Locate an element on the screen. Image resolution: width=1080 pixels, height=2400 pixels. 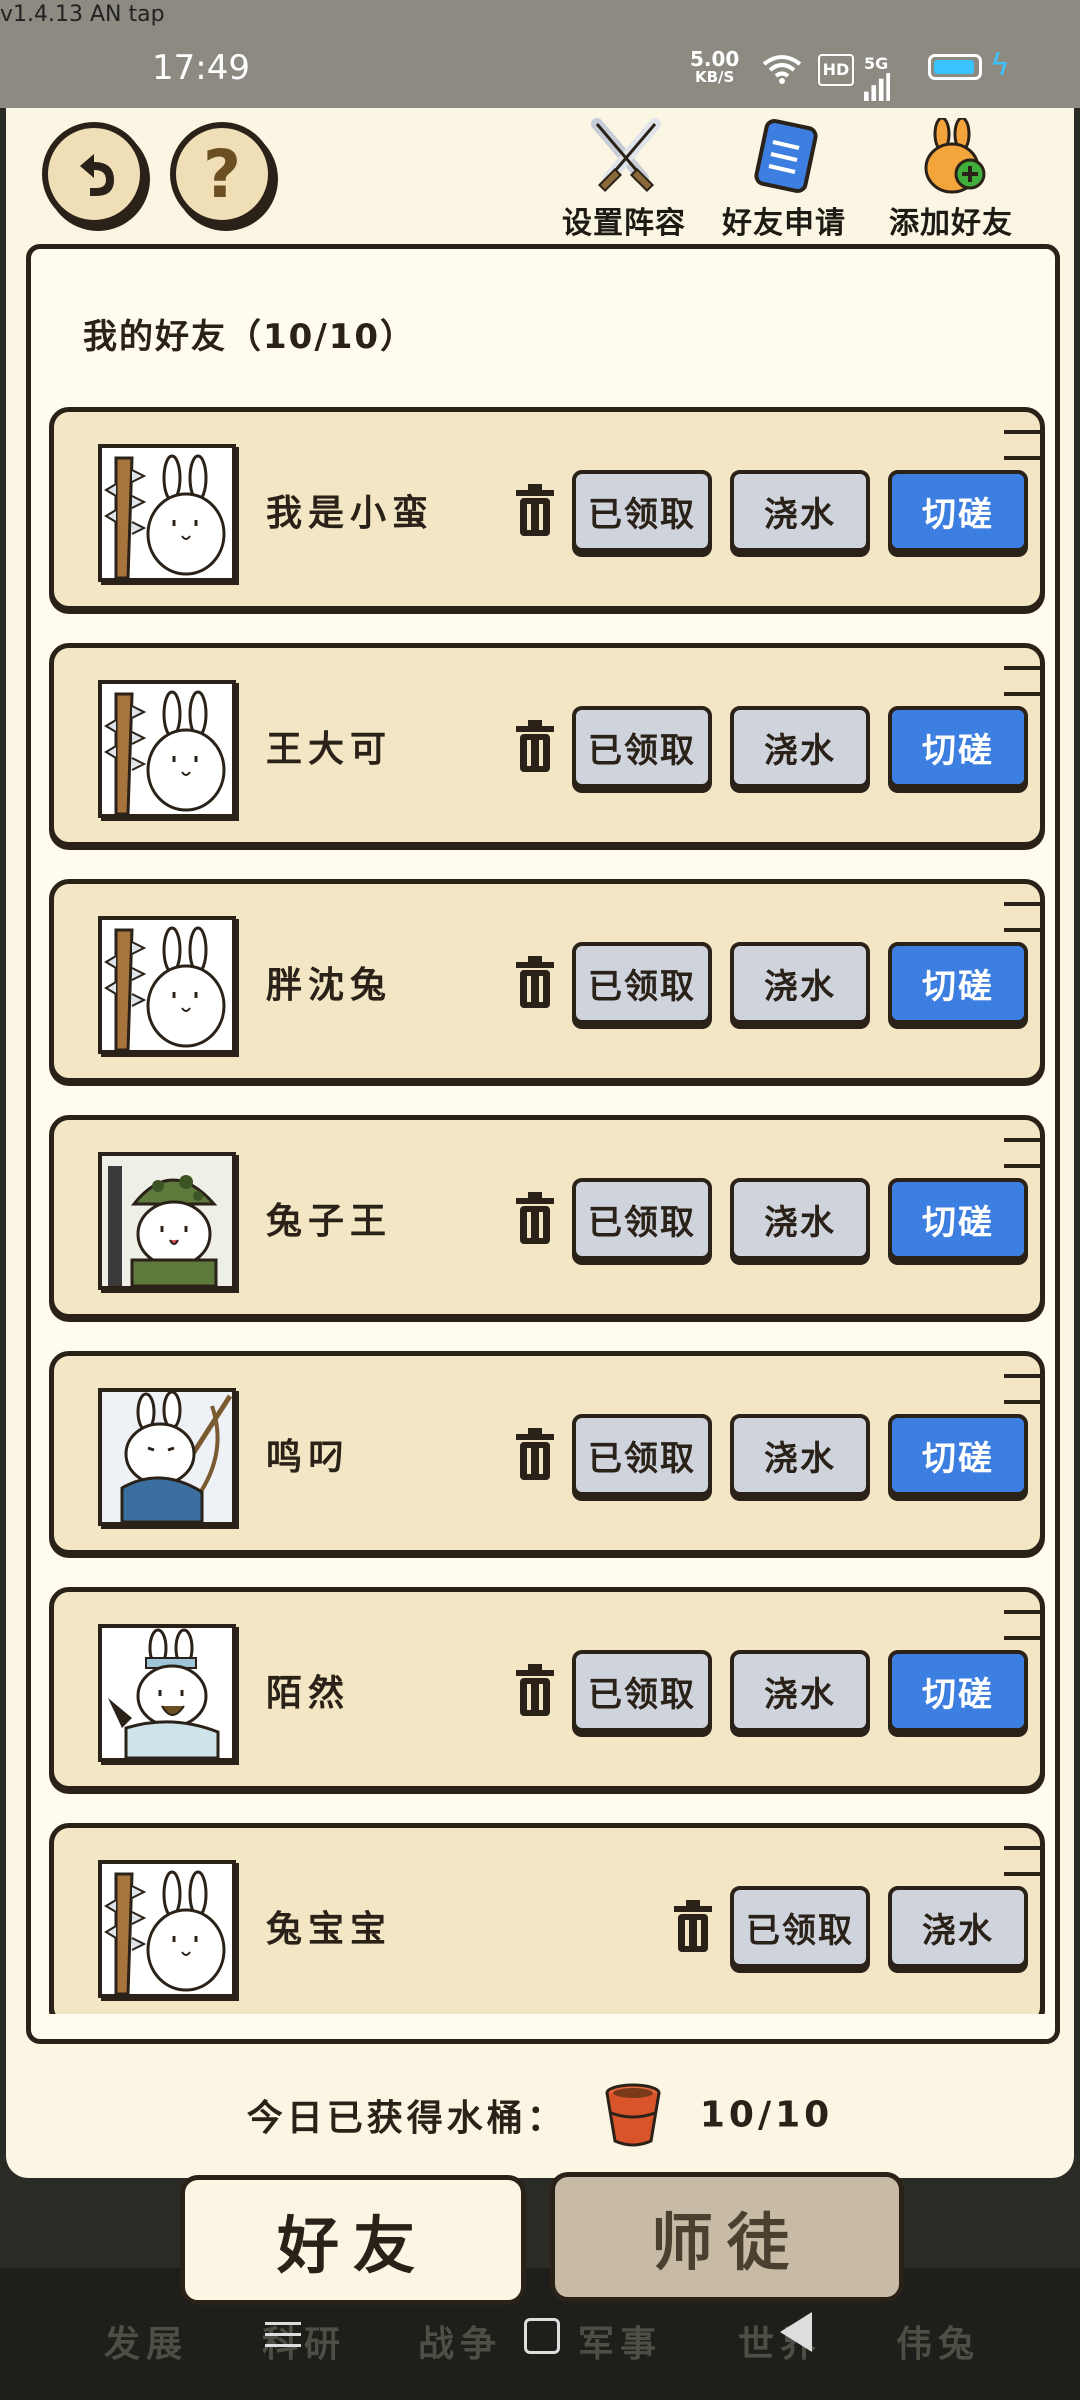
charging-bolt-icon: ϟ is located at coordinates (1000, 65).